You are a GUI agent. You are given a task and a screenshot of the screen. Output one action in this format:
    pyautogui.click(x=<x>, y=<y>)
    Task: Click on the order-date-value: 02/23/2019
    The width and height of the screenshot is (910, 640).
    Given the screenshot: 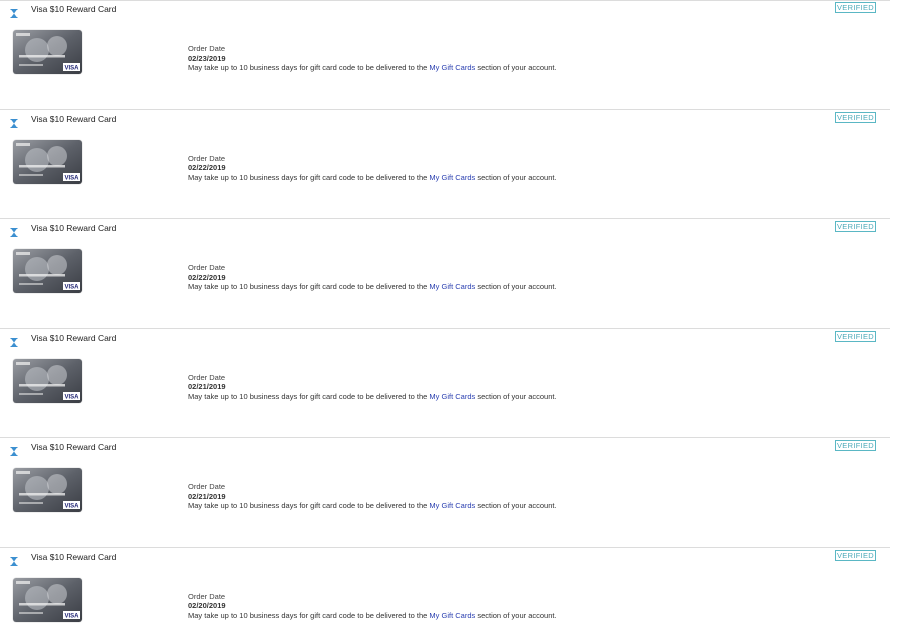 What is the action you would take?
    pyautogui.click(x=207, y=58)
    